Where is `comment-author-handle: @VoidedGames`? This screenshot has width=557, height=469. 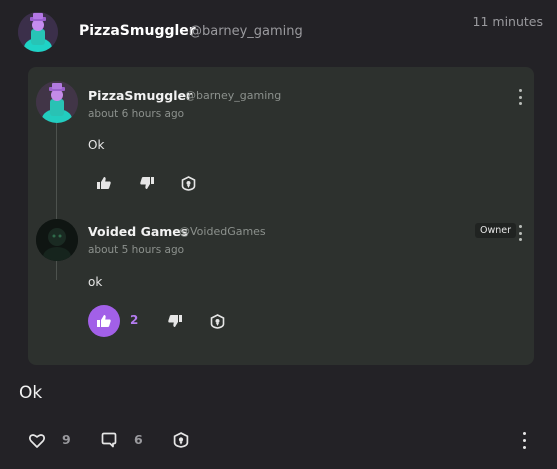
comment-author-handle: @VoidedGames is located at coordinates (222, 231).